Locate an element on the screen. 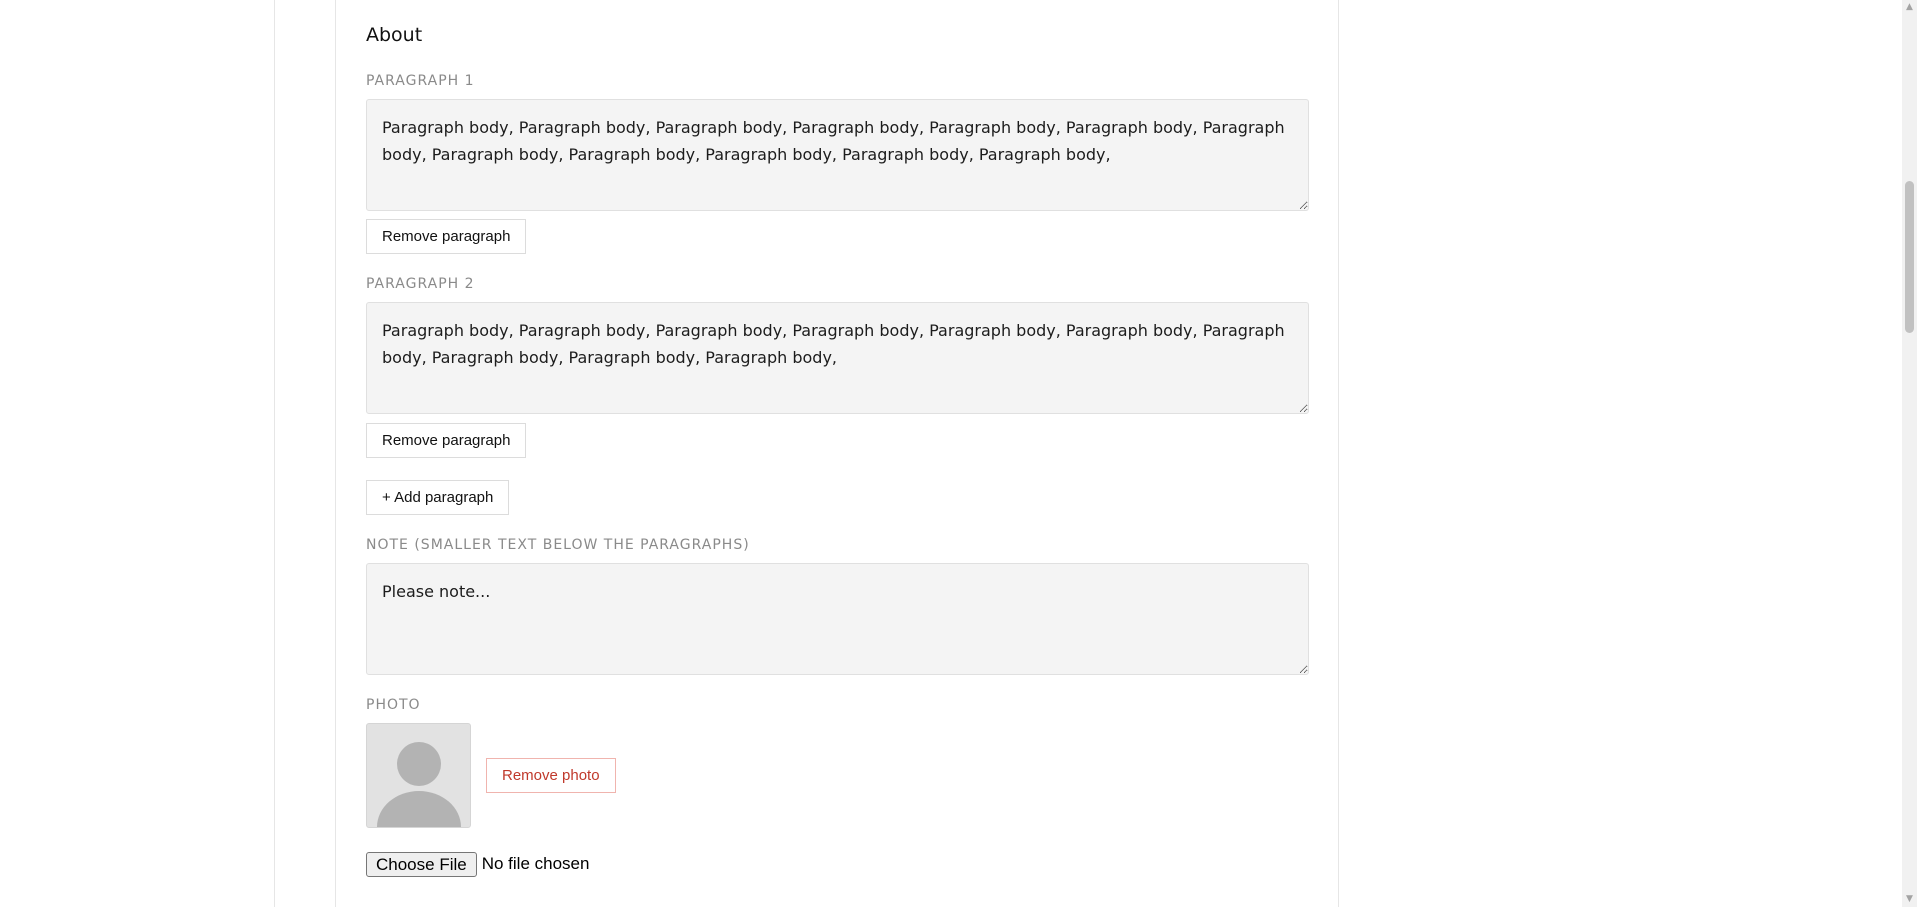 The width and height of the screenshot is (1917, 907). remove-photo-button: Remove photo is located at coordinates (551, 775).